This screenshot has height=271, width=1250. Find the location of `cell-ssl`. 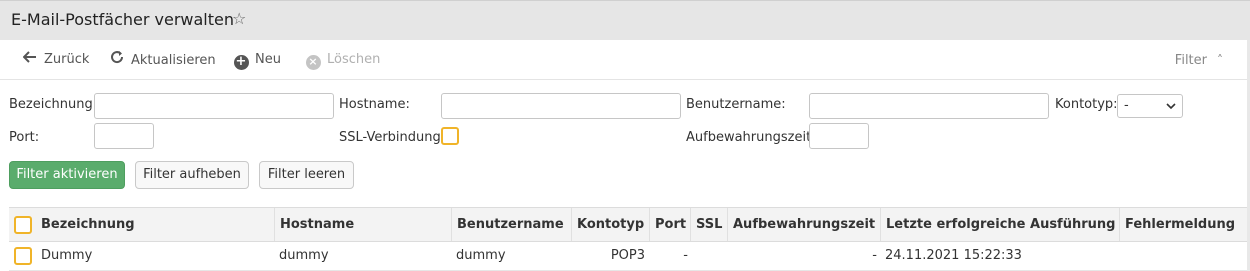

cell-ssl is located at coordinates (708, 256).